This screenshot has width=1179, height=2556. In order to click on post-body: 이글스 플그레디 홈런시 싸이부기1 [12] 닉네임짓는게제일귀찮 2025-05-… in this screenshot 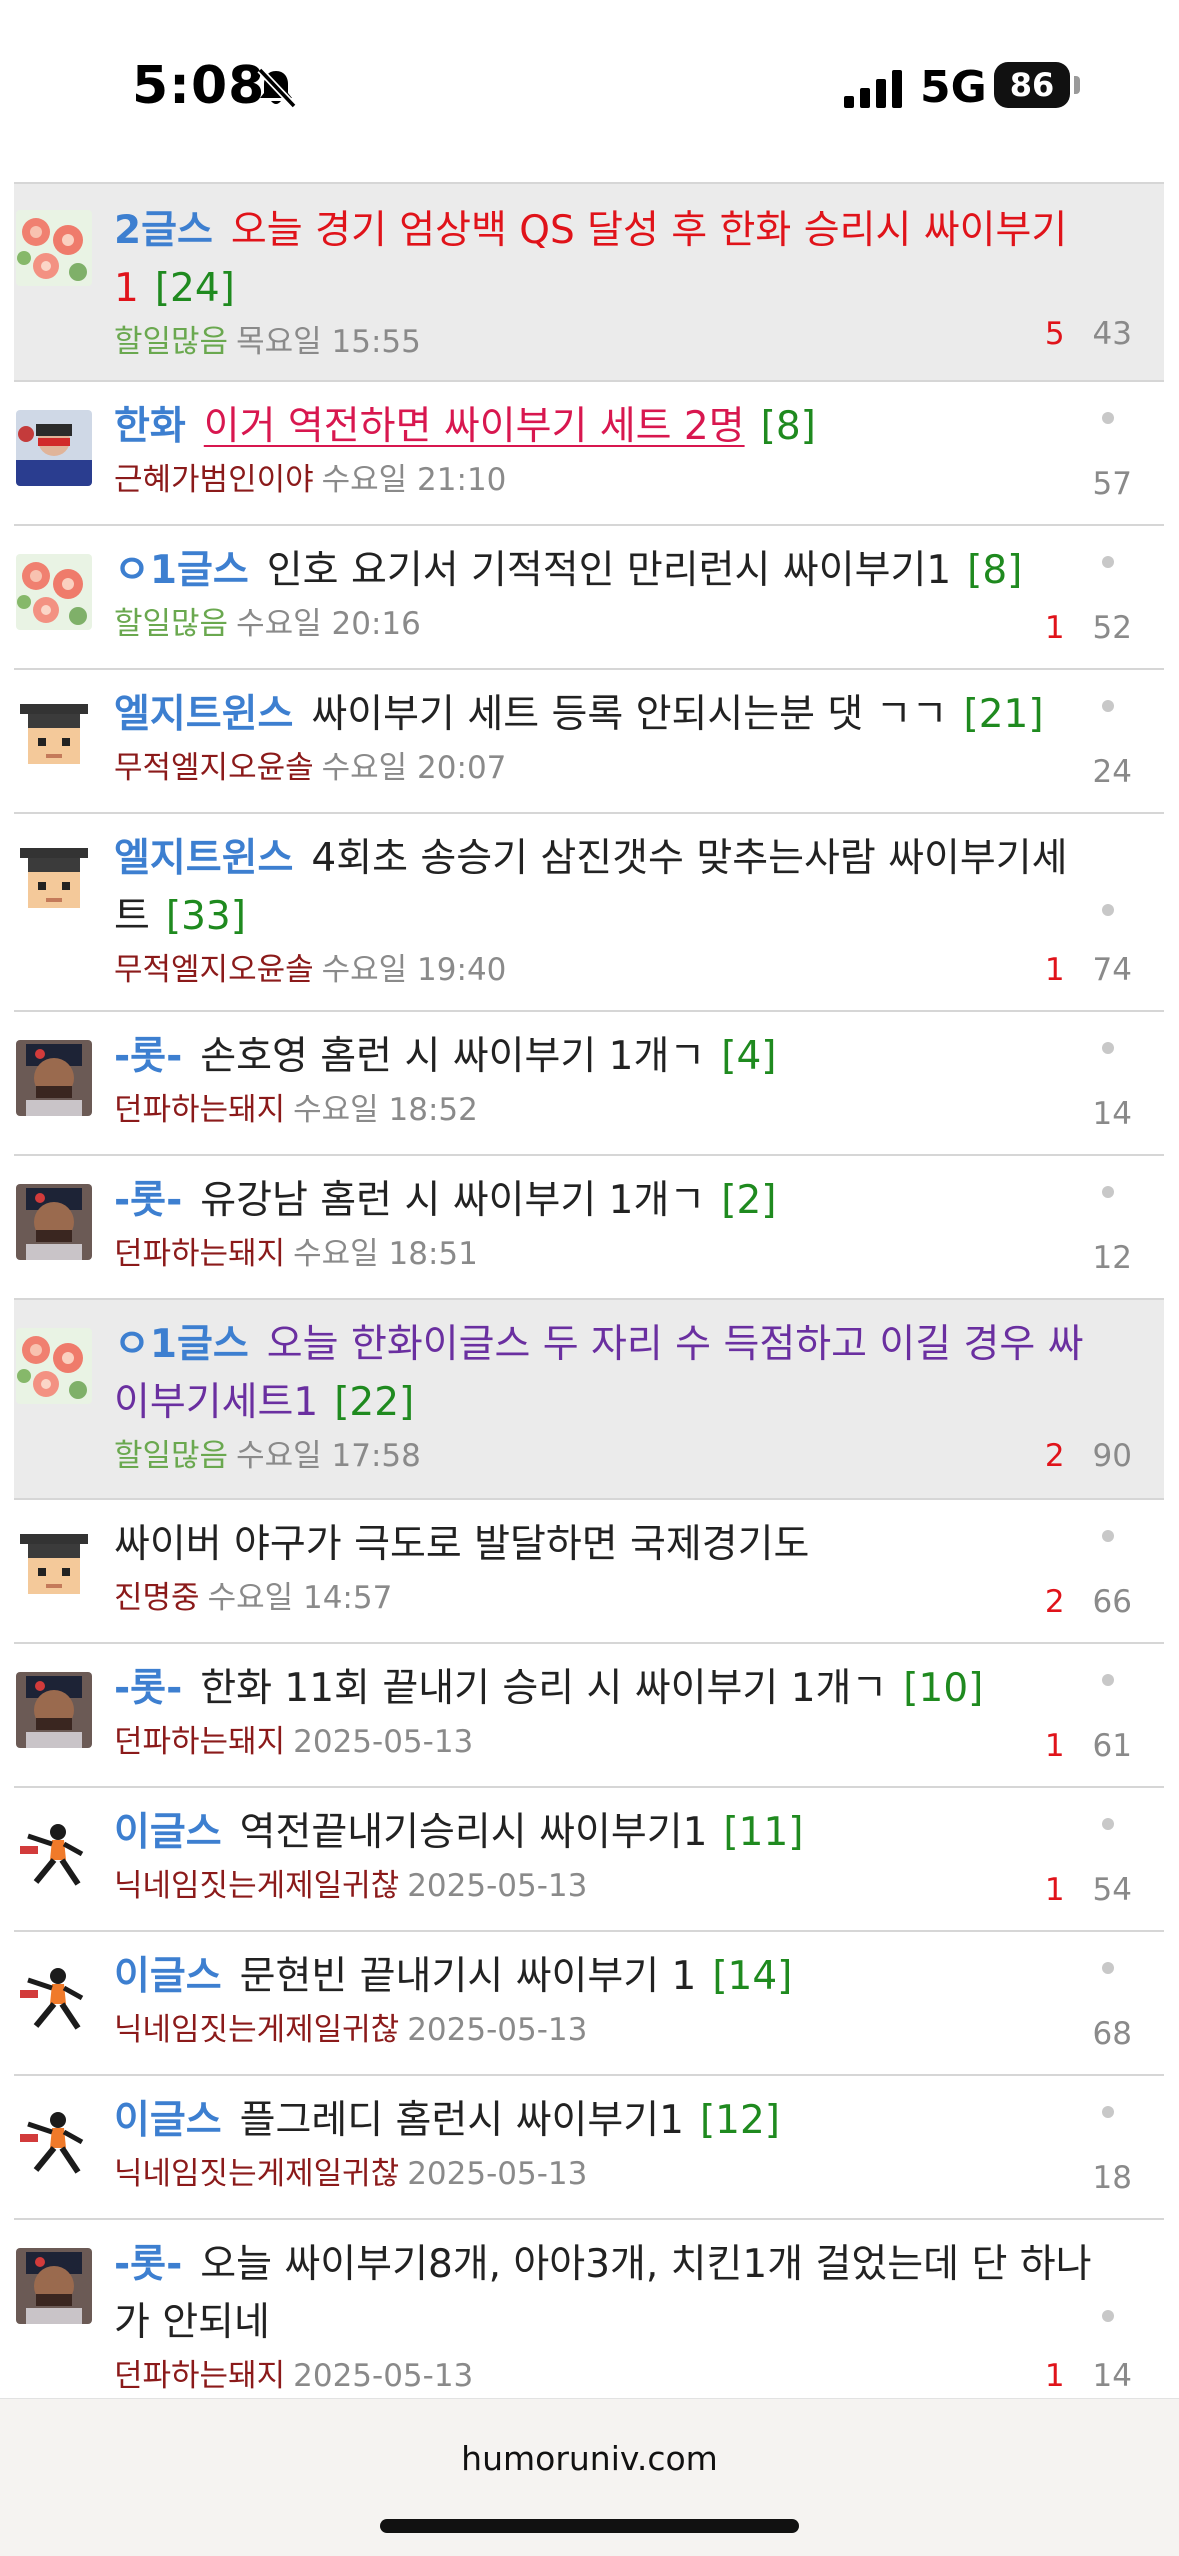, I will do `click(604, 2143)`.